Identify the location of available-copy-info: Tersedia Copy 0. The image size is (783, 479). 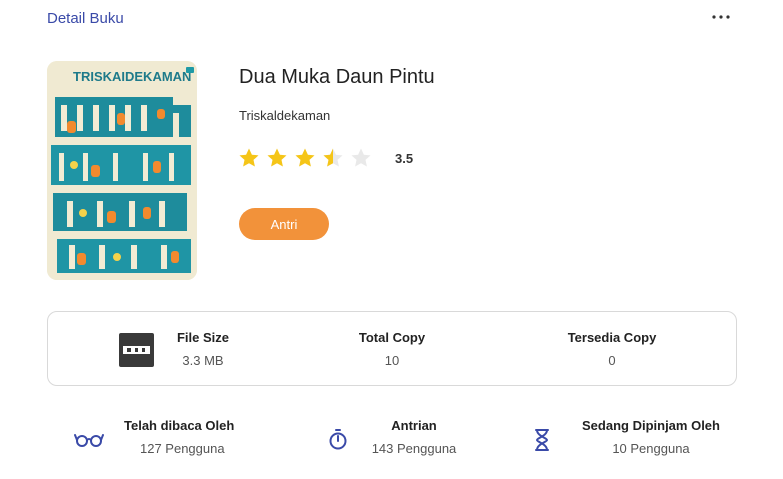
(612, 349).